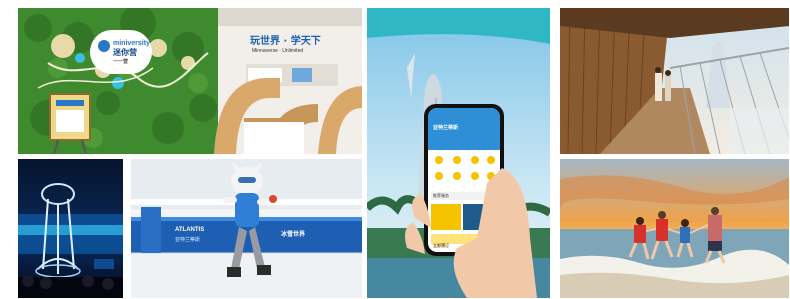  What do you see at coordinates (131, 43) in the screenshot?
I see `brand-name: miniversity` at bounding box center [131, 43].